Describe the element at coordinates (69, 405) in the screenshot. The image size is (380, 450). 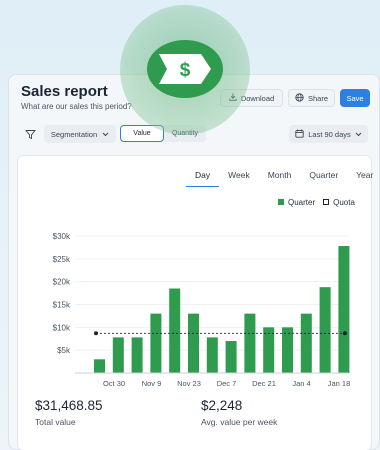
I see `stat-total-value-number: $31,468.85` at that location.